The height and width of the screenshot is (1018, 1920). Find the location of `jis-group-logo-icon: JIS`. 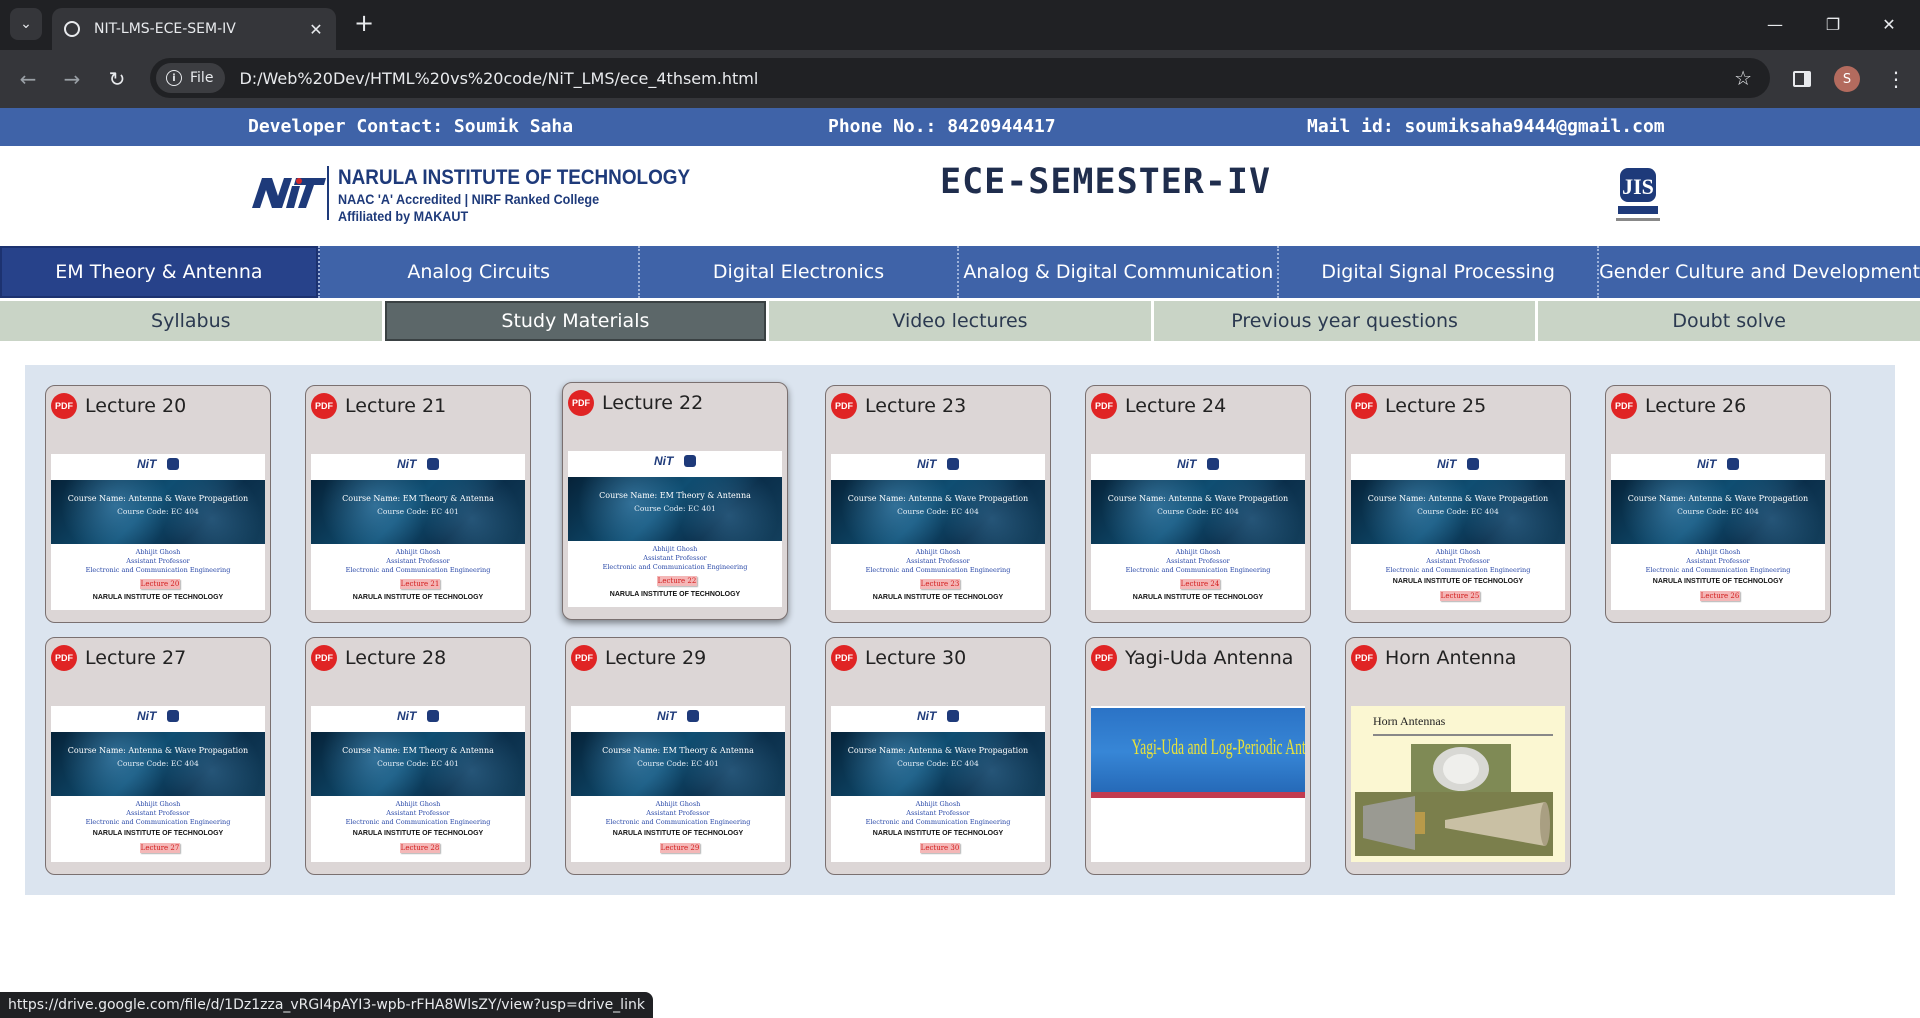

jis-group-logo-icon: JIS is located at coordinates (1638, 194).